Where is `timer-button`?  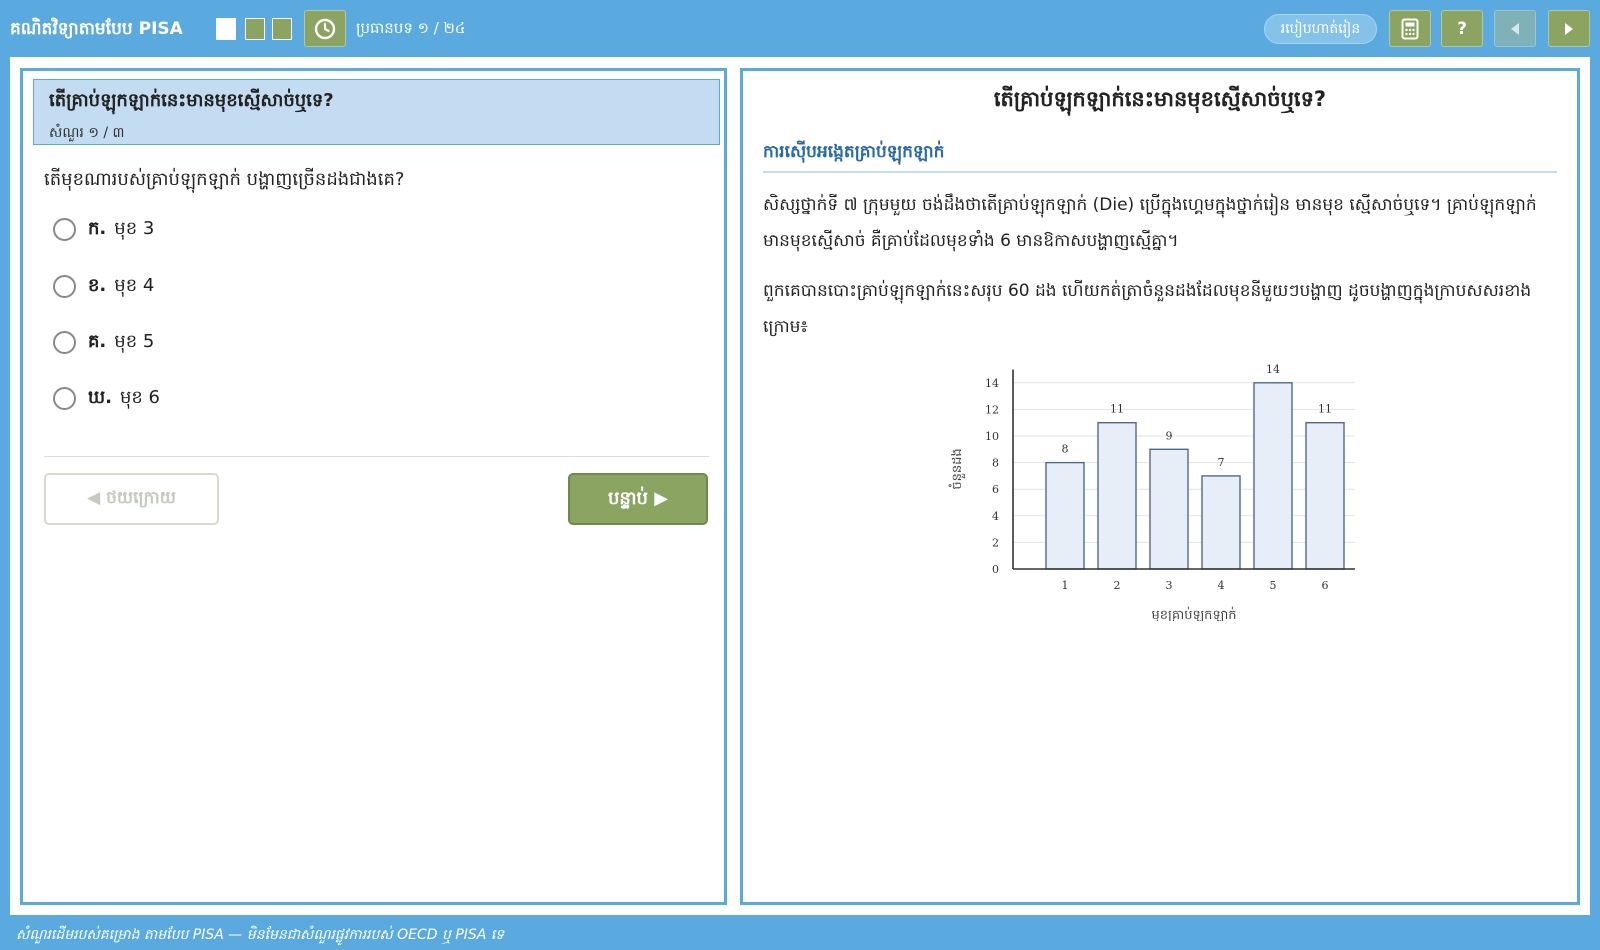 timer-button is located at coordinates (325, 28).